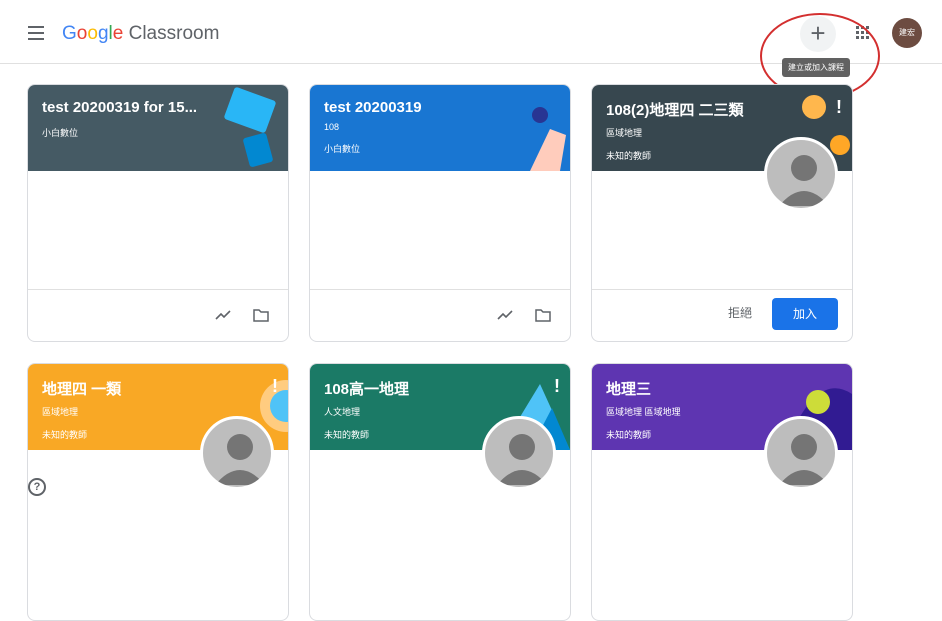 The width and height of the screenshot is (942, 621). I want to click on class-card: test 20200319 for 15... 小白數位, so click(158, 213).